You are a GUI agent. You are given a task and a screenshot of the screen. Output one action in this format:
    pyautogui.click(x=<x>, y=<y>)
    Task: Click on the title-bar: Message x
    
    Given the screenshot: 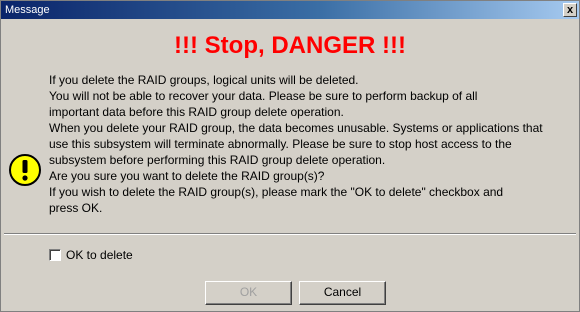 What is the action you would take?
    pyautogui.click(x=290, y=10)
    